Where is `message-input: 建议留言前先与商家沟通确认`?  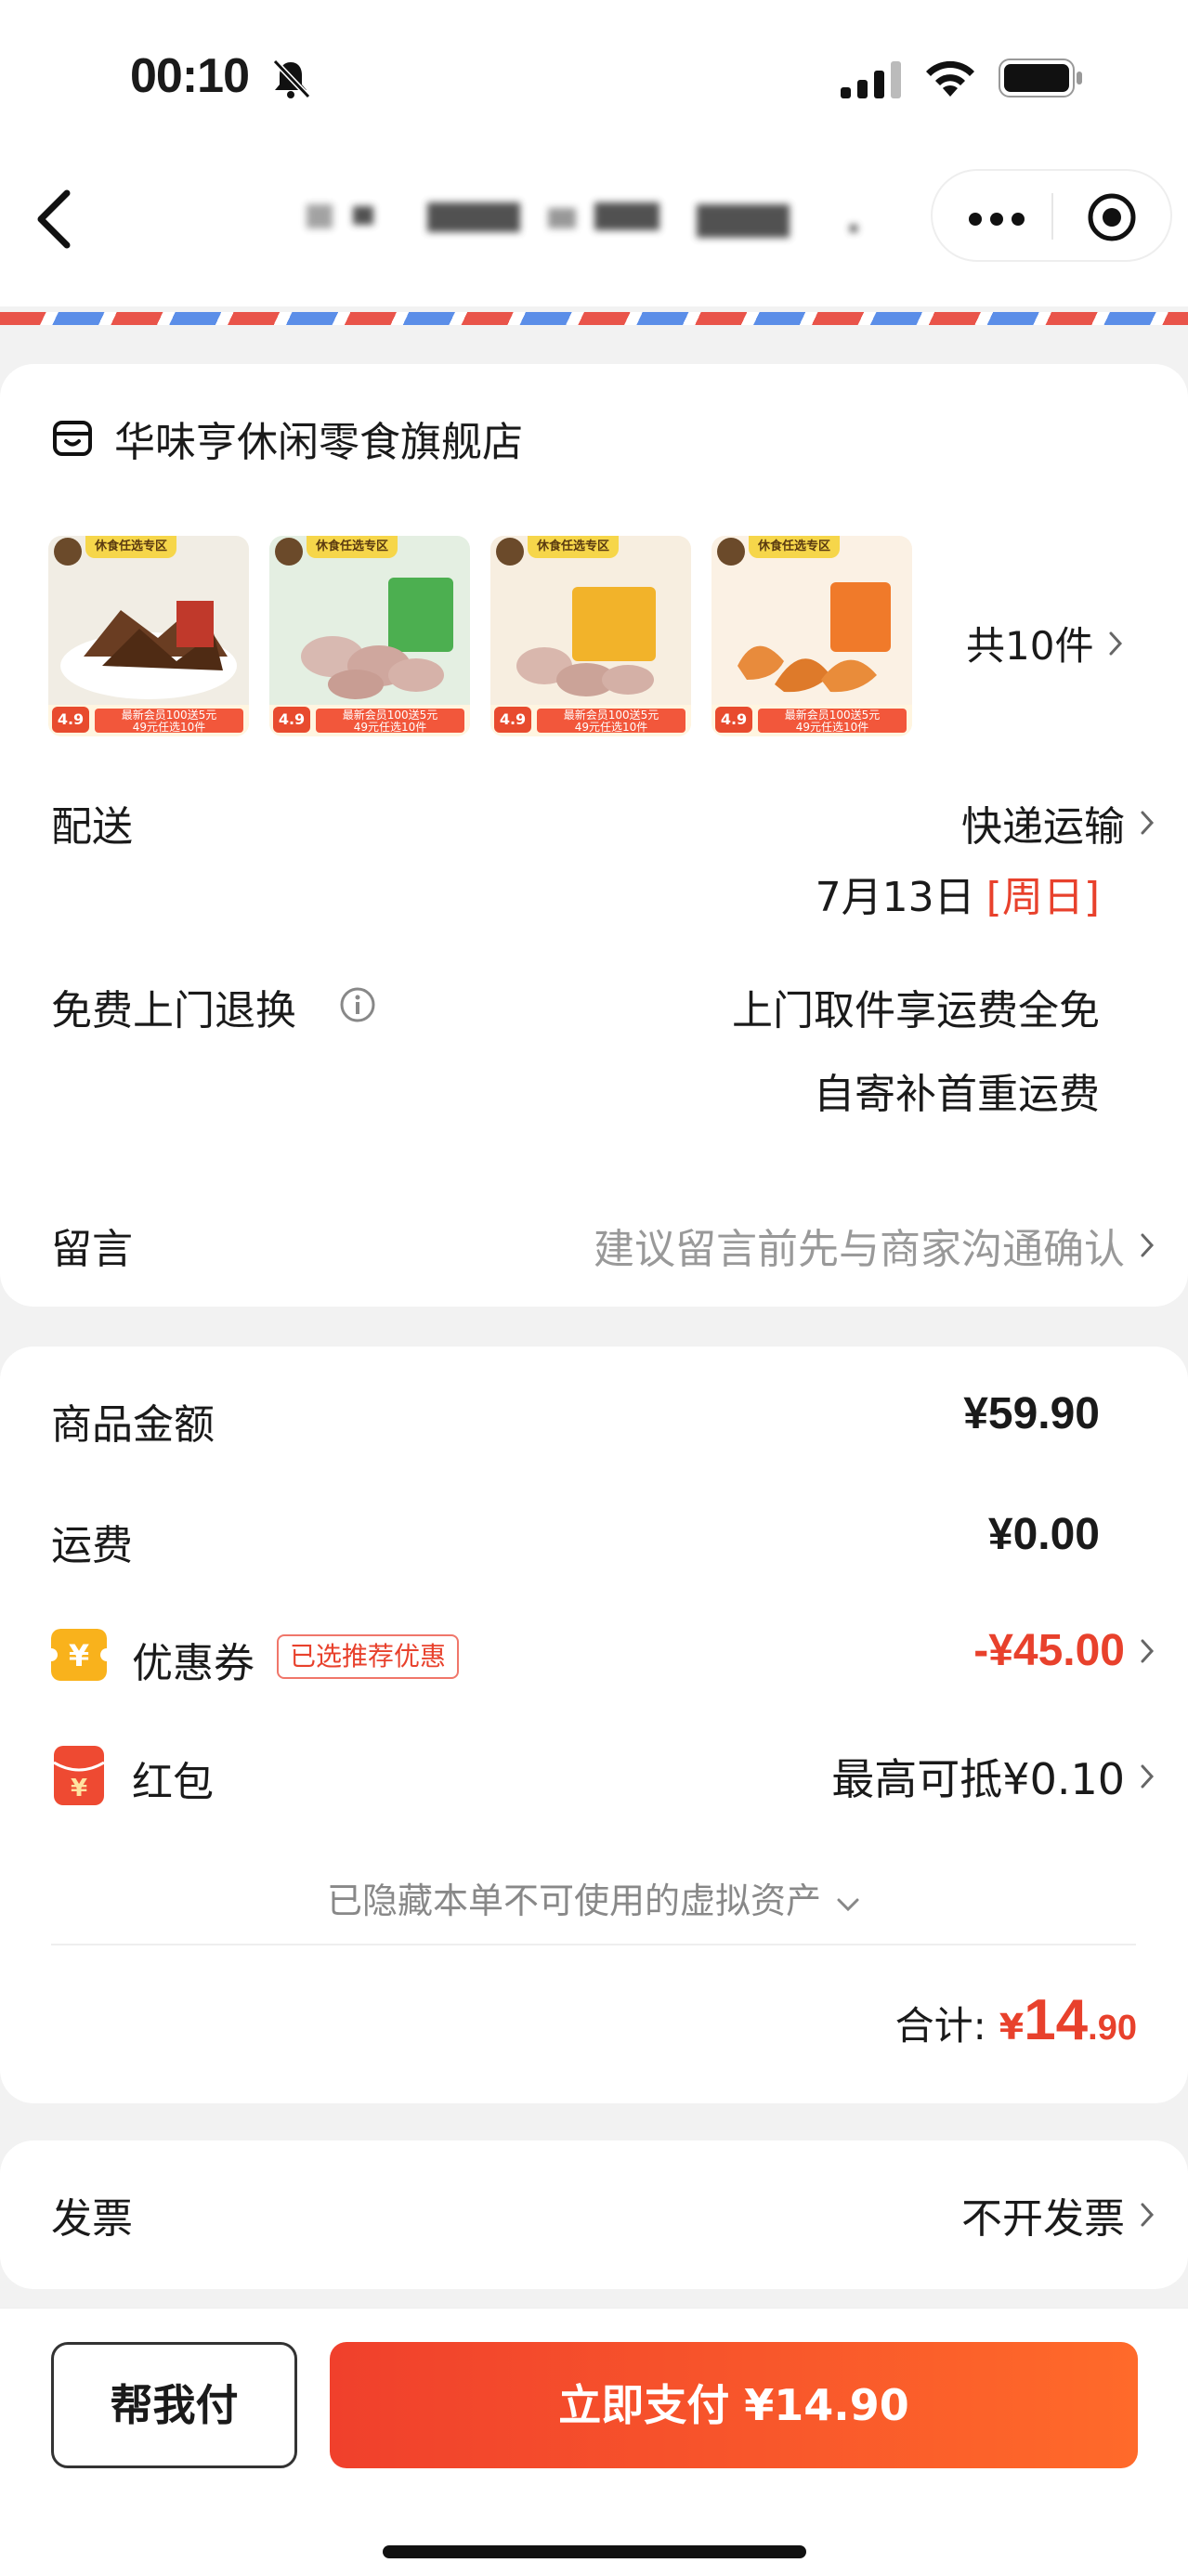 message-input: 建议留言前先与商家沟通确认 is located at coordinates (874, 1245).